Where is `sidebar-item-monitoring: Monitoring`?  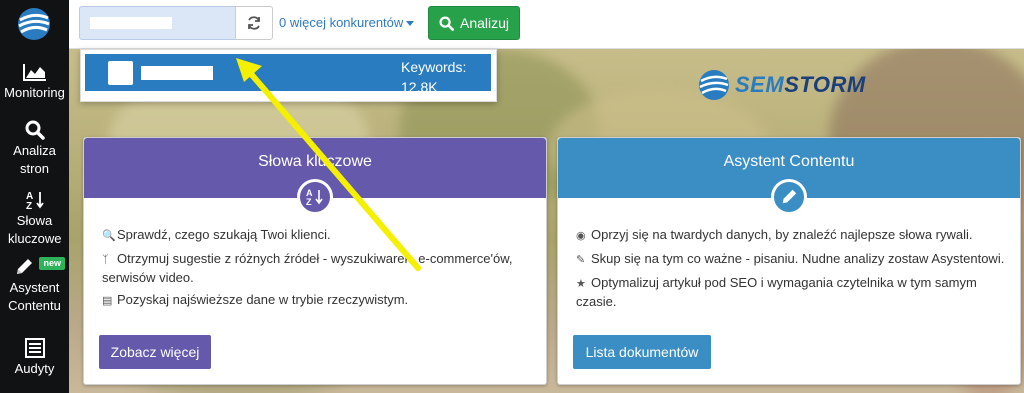 sidebar-item-monitoring: Monitoring is located at coordinates (34, 82).